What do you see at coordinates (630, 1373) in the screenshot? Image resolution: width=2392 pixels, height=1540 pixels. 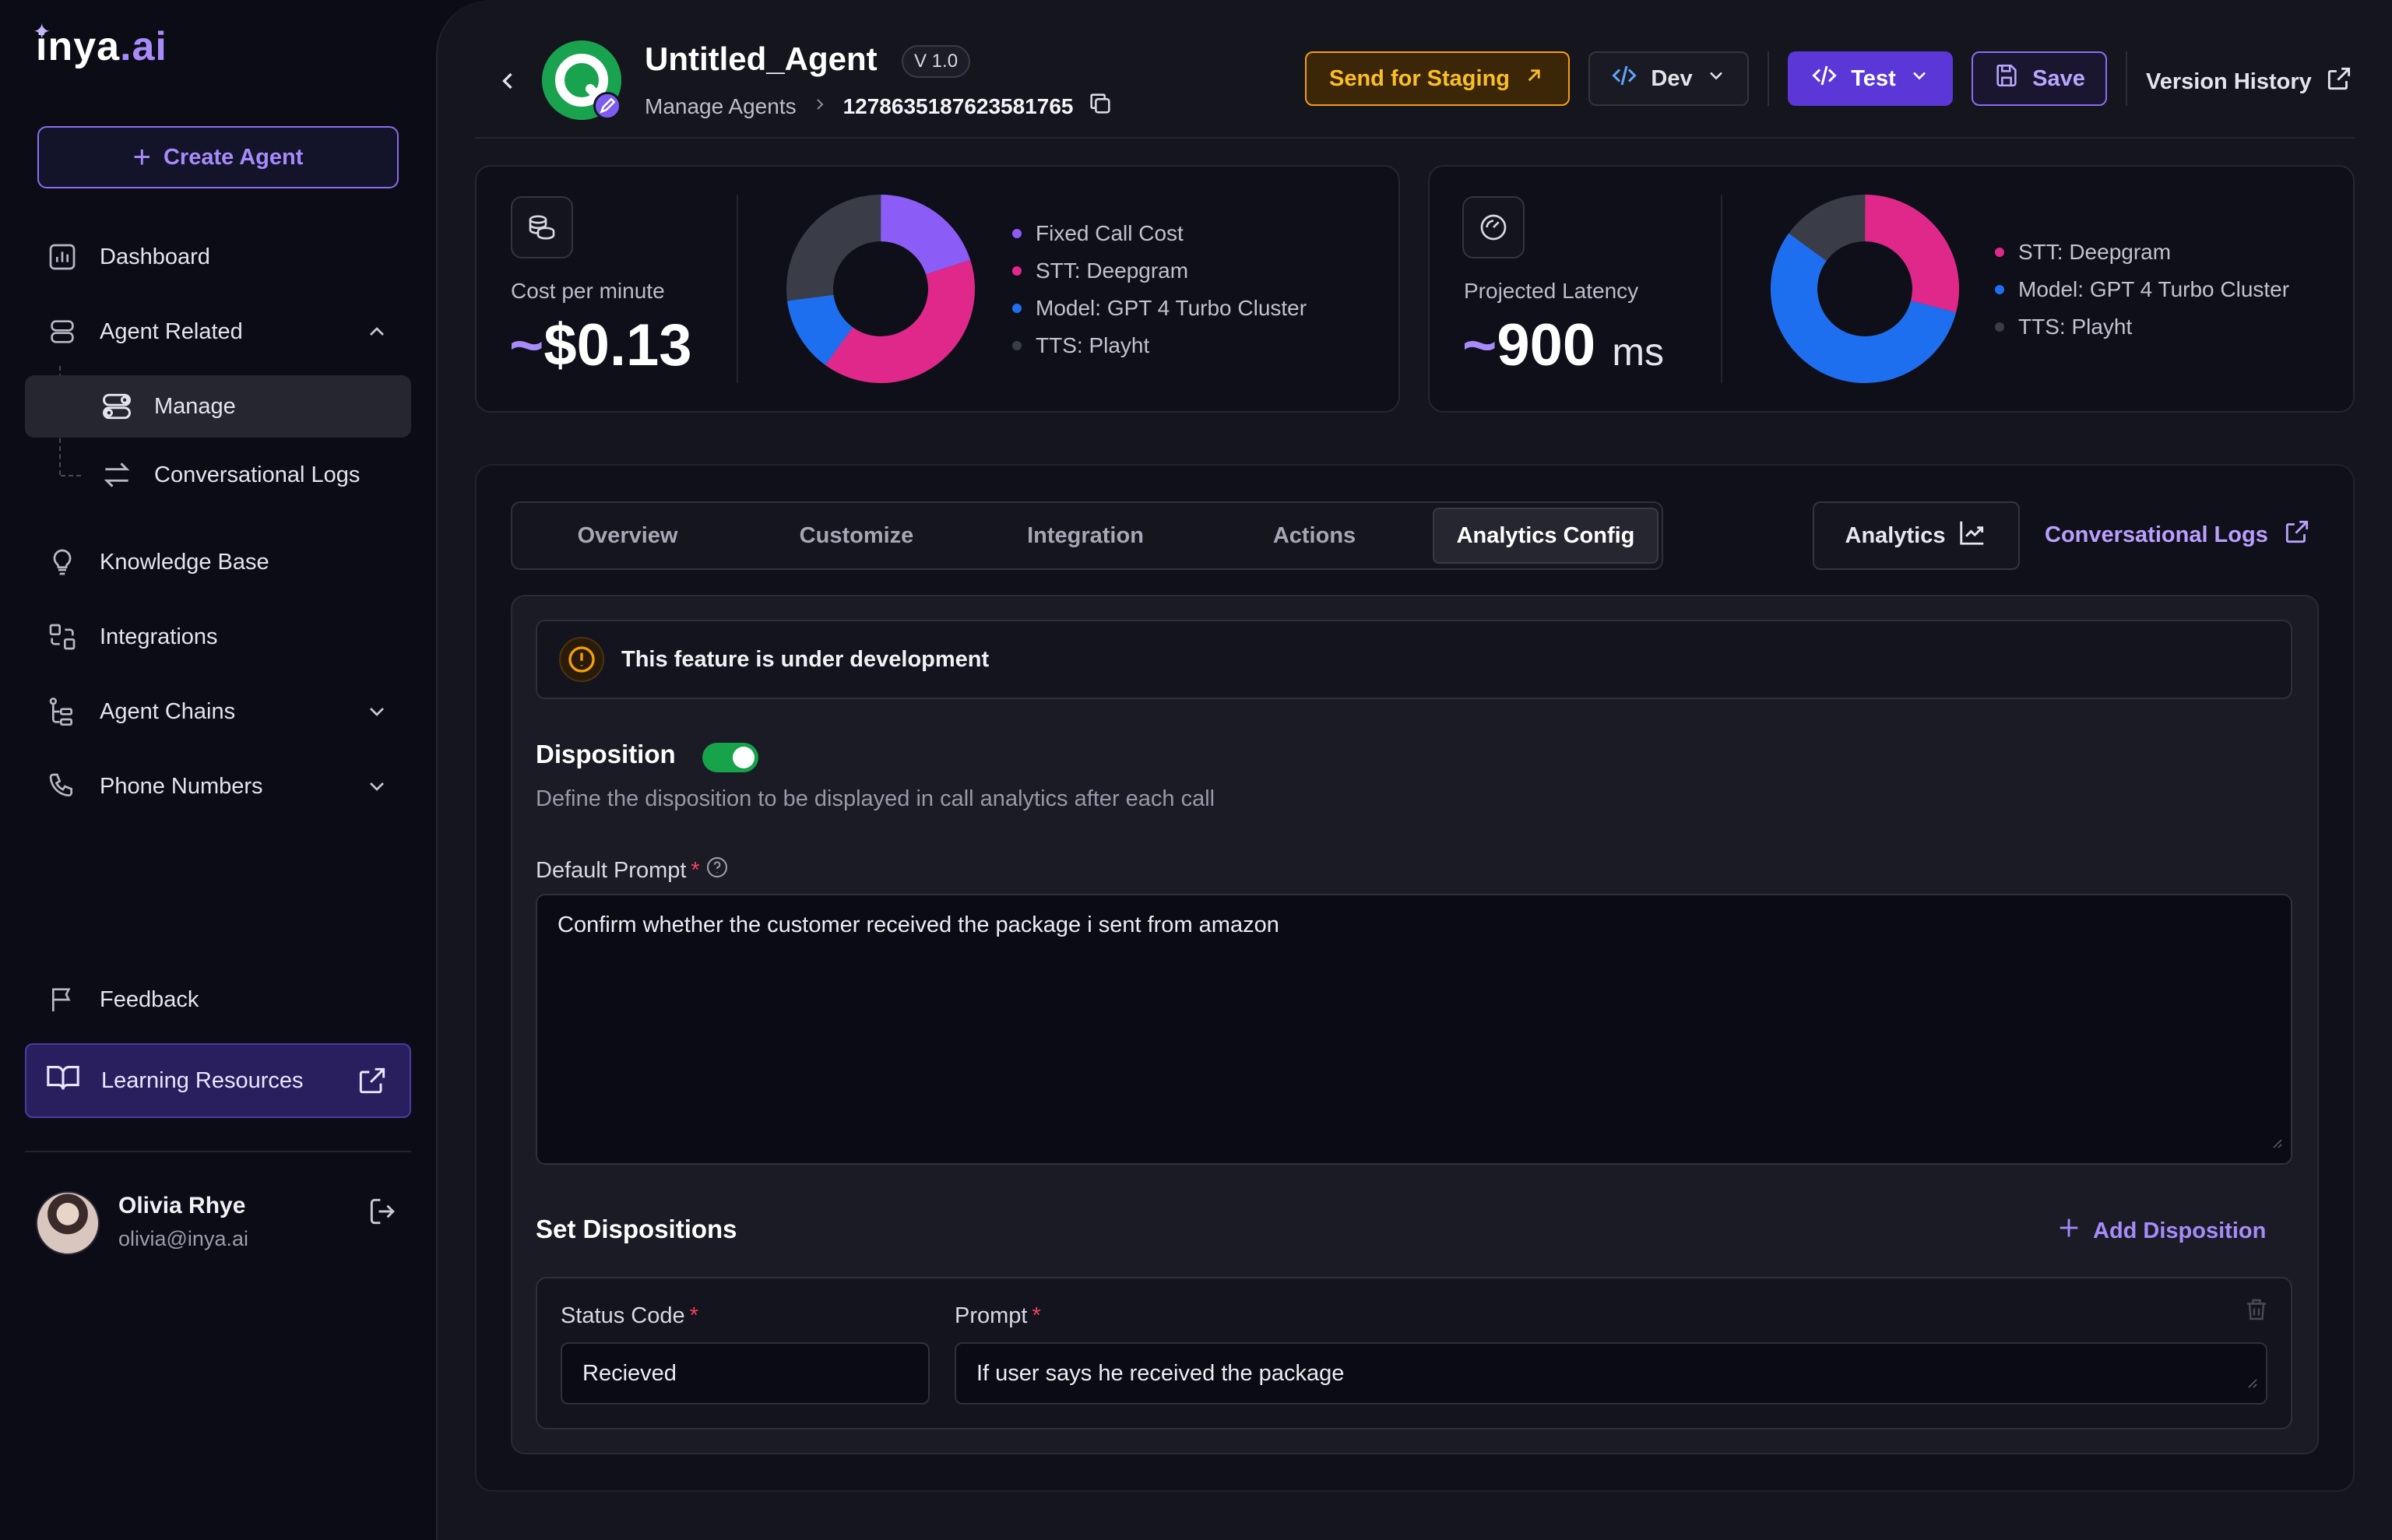 I see `input-value: Recieved` at bounding box center [630, 1373].